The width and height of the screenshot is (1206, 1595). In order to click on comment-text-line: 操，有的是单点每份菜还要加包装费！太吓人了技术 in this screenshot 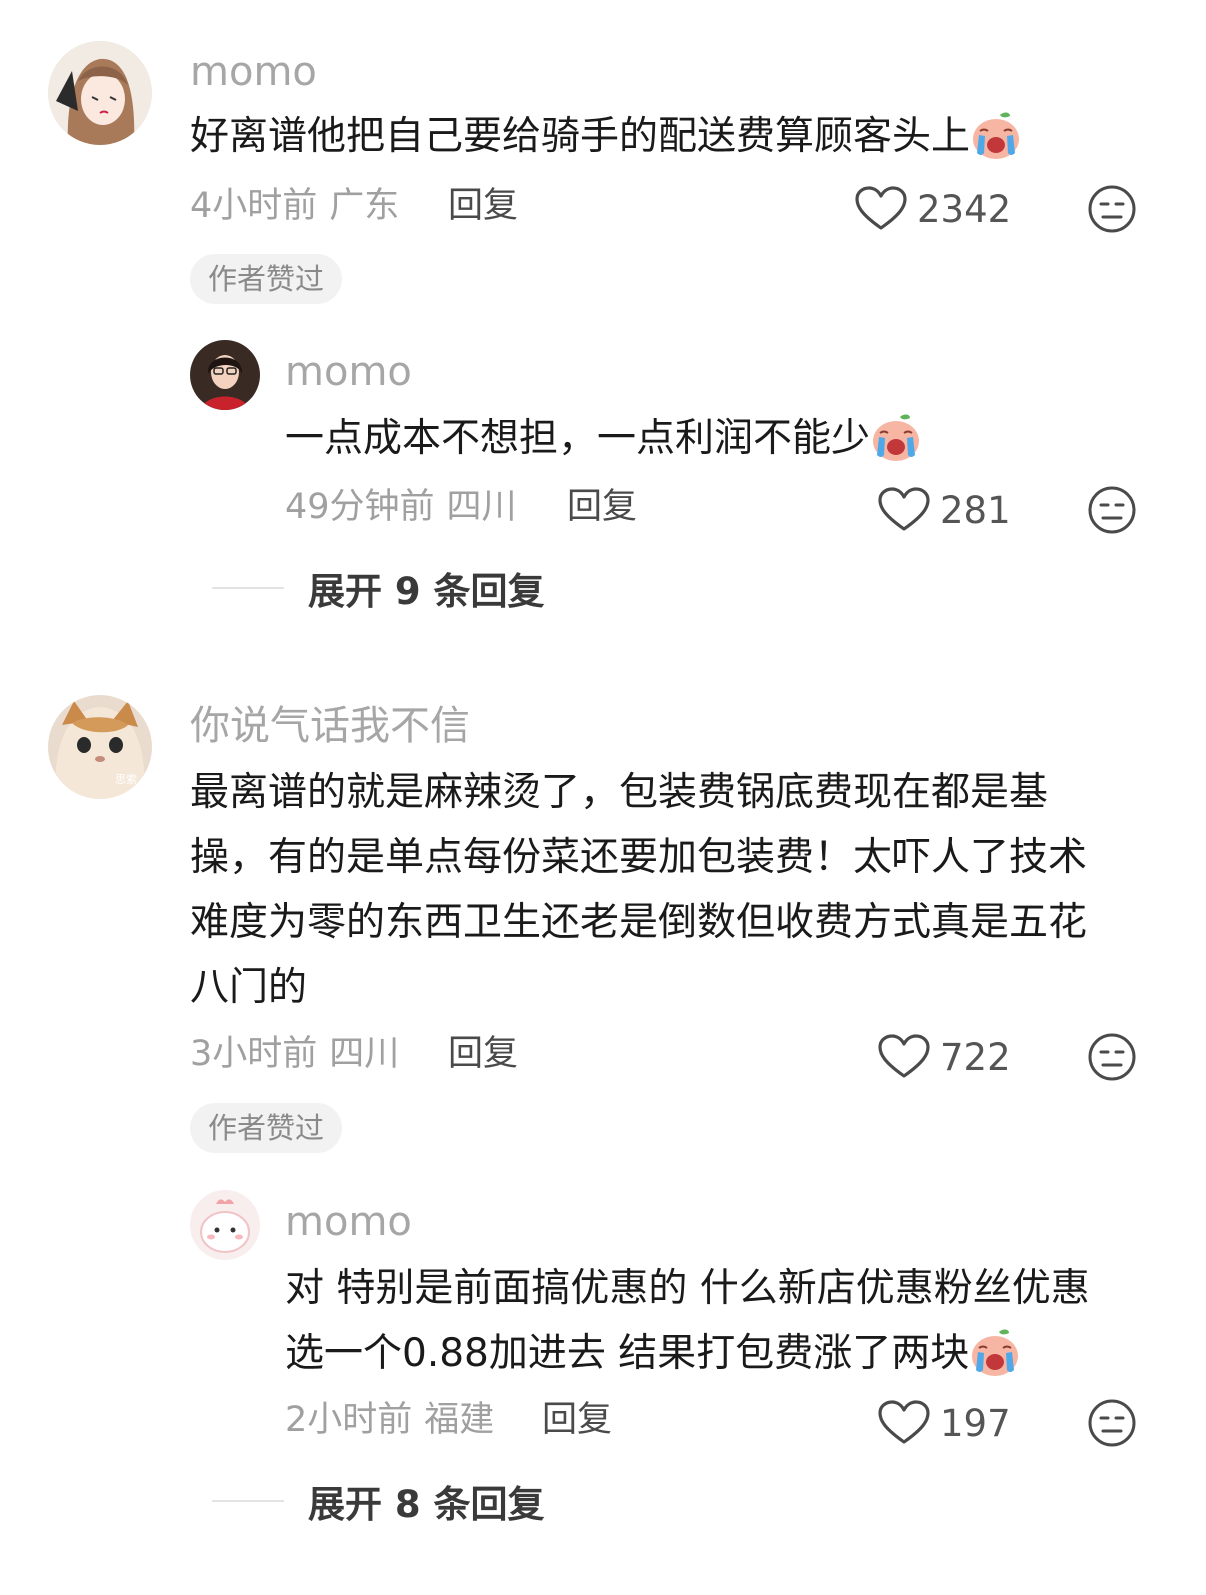, I will do `click(639, 857)`.